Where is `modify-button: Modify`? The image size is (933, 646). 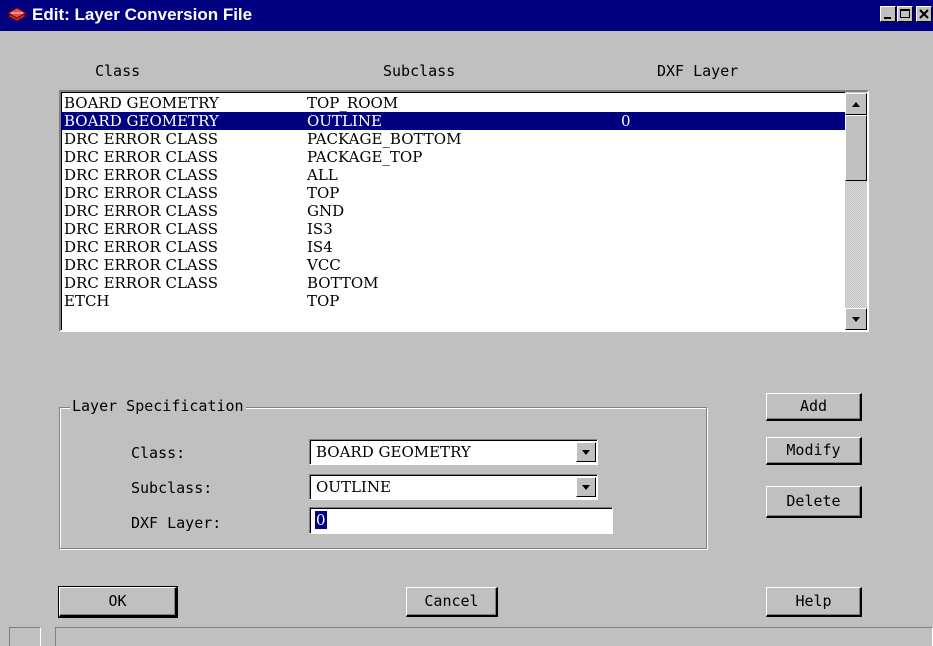 modify-button: Modify is located at coordinates (814, 451).